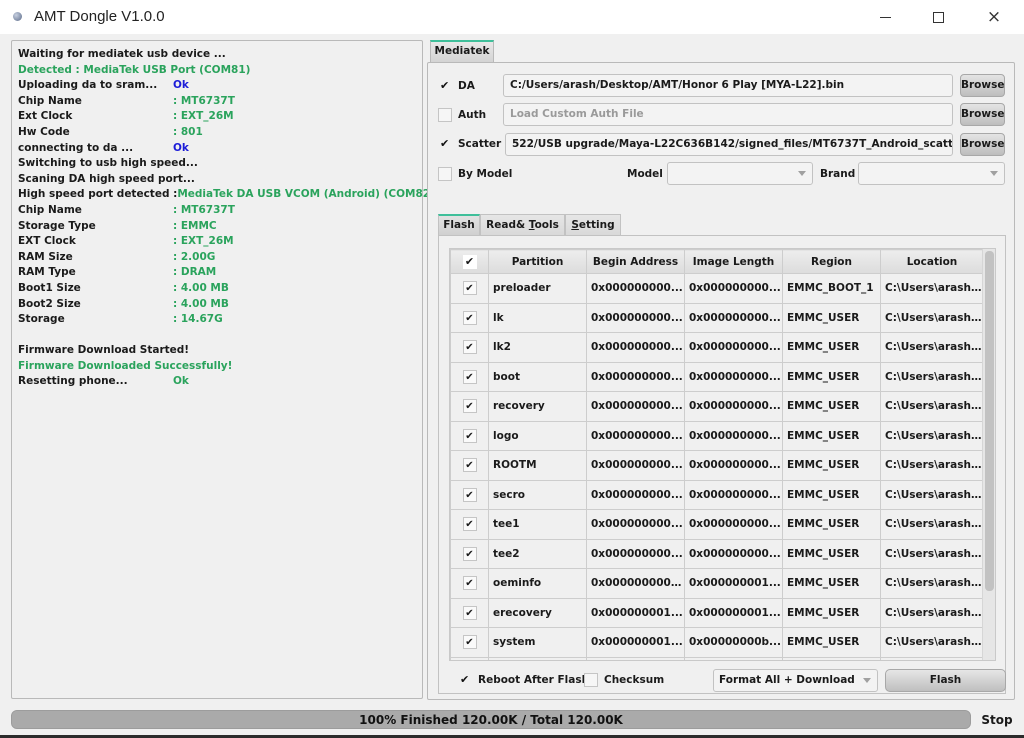 The height and width of the screenshot is (738, 1024). Describe the element at coordinates (537, 261) in the screenshot. I see `column-header-partition: Partition` at that location.